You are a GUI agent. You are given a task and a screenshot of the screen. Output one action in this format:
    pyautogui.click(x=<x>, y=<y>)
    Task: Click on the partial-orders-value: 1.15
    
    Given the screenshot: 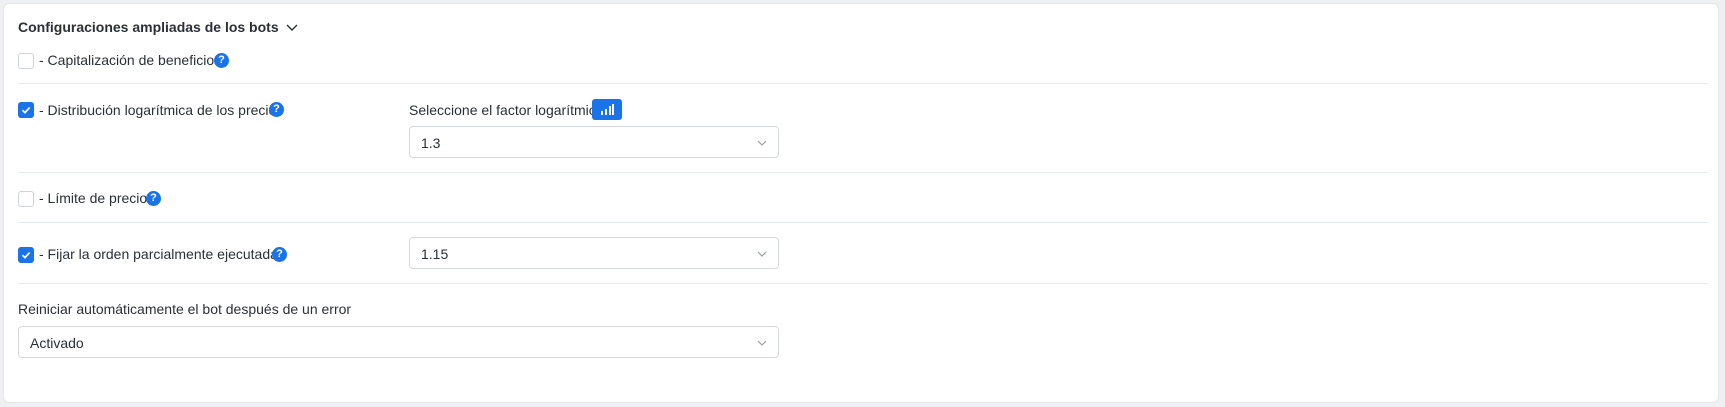 What is the action you would take?
    pyautogui.click(x=435, y=254)
    